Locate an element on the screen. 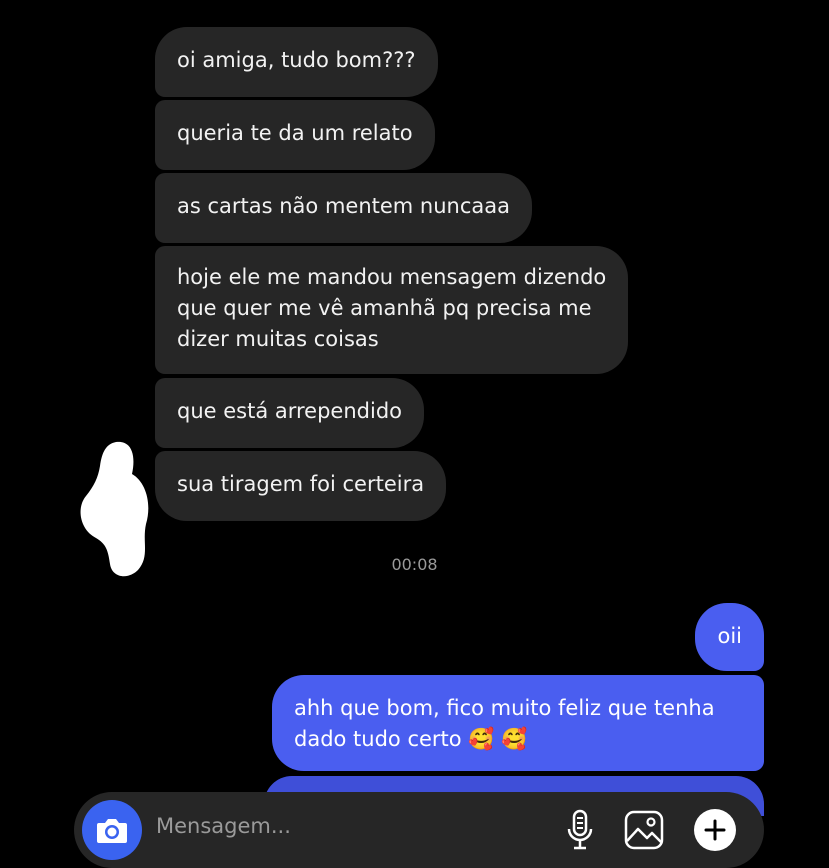 Image resolution: width=829 pixels, height=868 pixels. microphone-button is located at coordinates (580, 830).